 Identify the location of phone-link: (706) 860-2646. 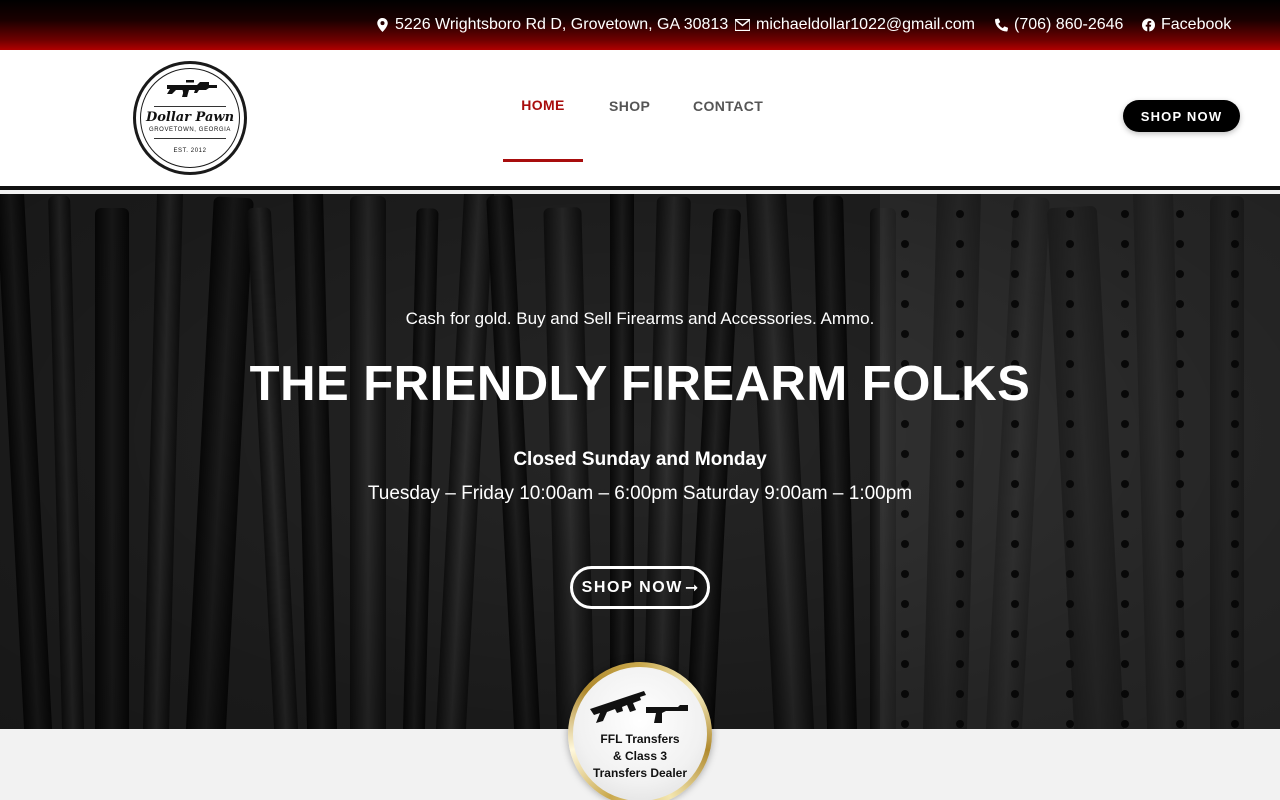
(1059, 25).